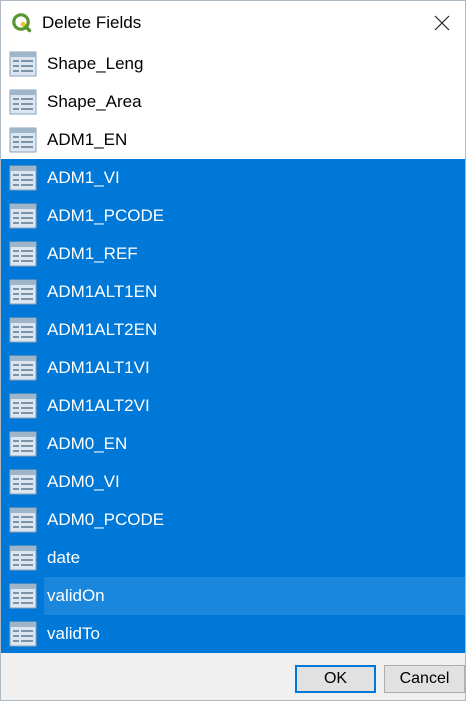  I want to click on field-name-label: Shape_Leng, so click(95, 63).